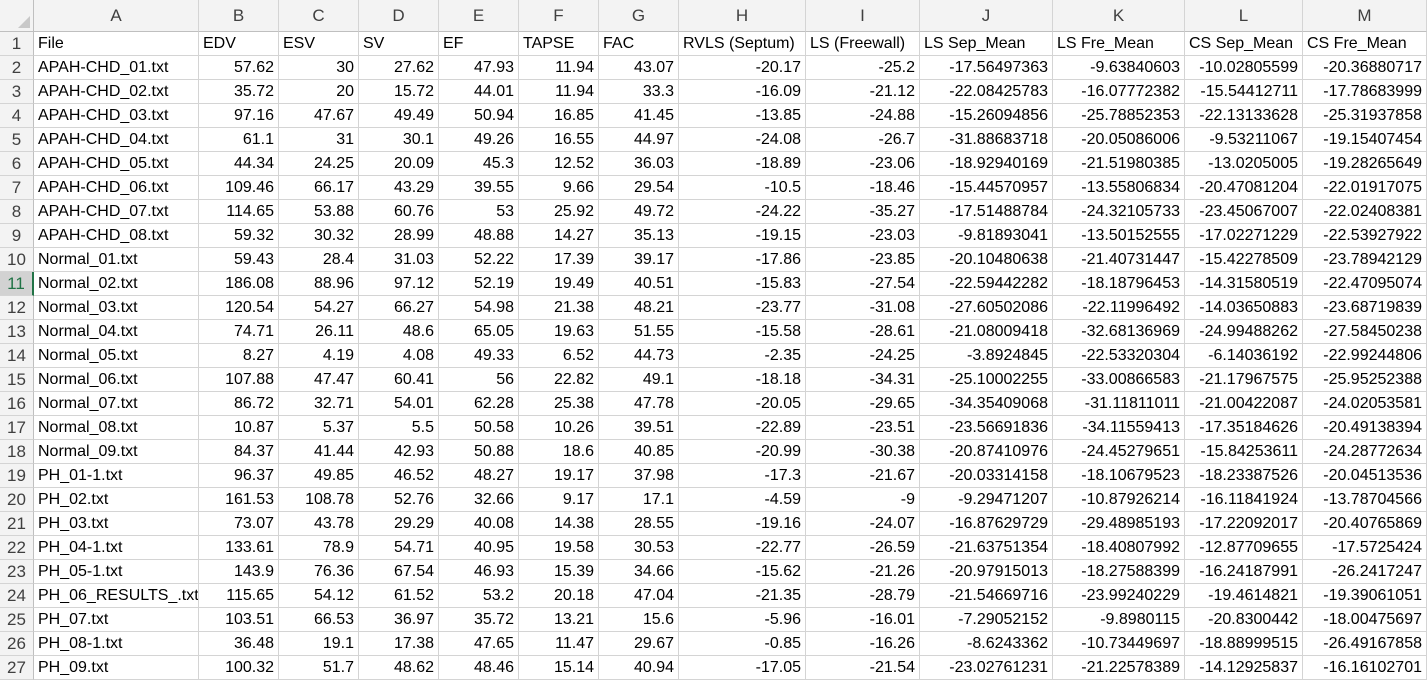  Describe the element at coordinates (559, 188) in the screenshot. I see `cell-f7: 9.66` at that location.